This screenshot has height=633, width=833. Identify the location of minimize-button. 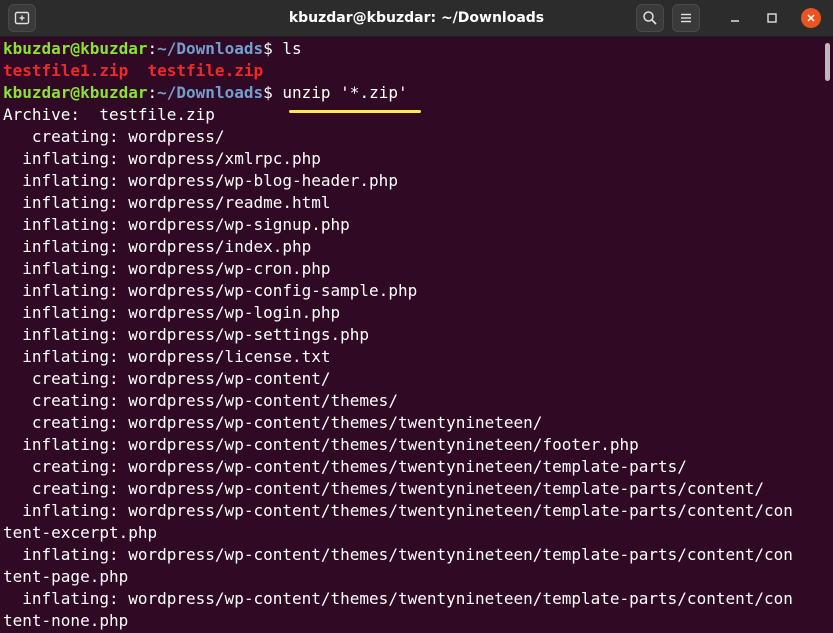
(735, 18).